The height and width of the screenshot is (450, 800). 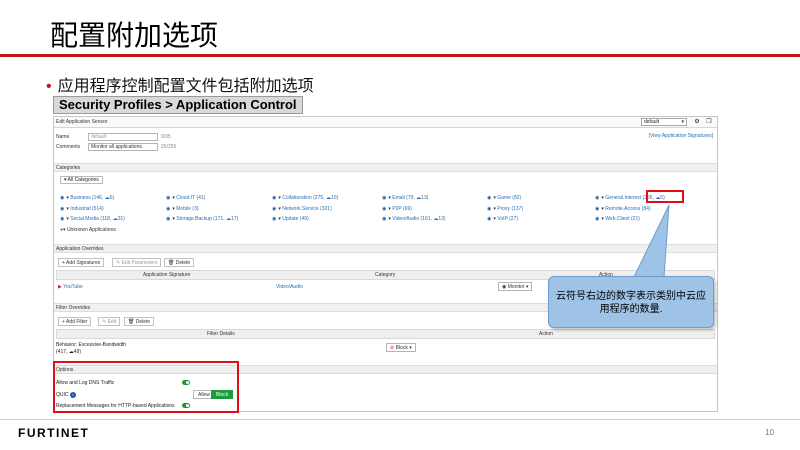 I want to click on edit-parameters-label: Edit Parameters, so click(x=139, y=263).